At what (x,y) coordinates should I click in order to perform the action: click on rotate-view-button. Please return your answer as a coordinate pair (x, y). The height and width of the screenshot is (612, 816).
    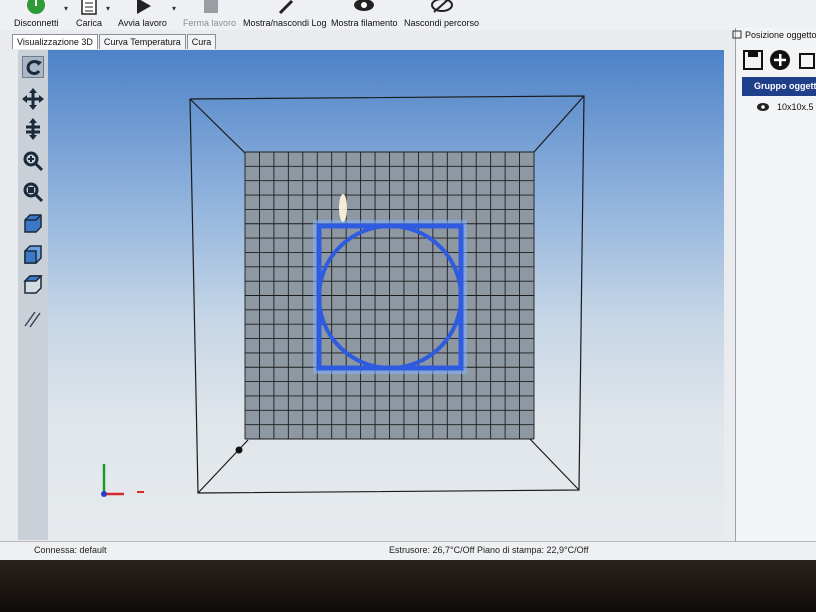
    Looking at the image, I should click on (33, 67).